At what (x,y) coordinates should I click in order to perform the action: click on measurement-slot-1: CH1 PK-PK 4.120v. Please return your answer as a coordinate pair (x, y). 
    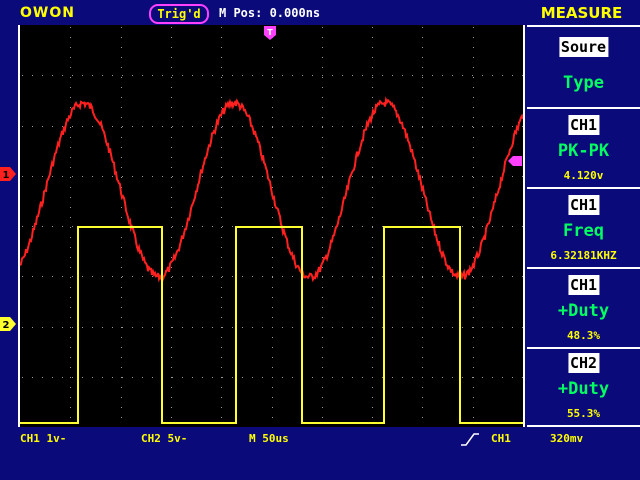
    Looking at the image, I should click on (583, 147).